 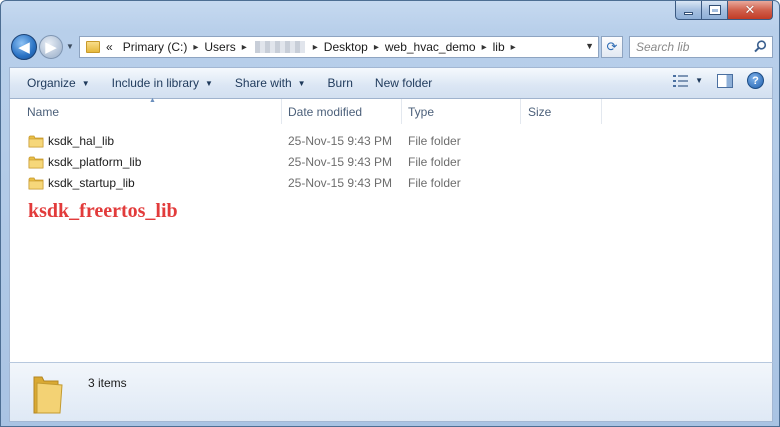 What do you see at coordinates (81, 141) in the screenshot?
I see `file-name: ksdk_hal_lib` at bounding box center [81, 141].